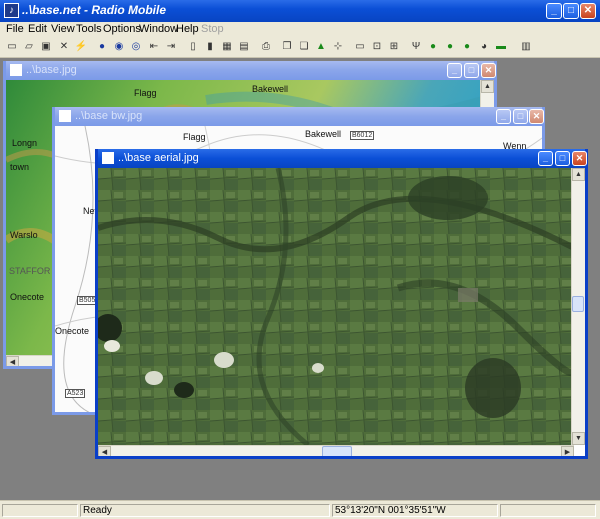 The image size is (600, 519). I want to click on menu-options: Options, so click(122, 29).